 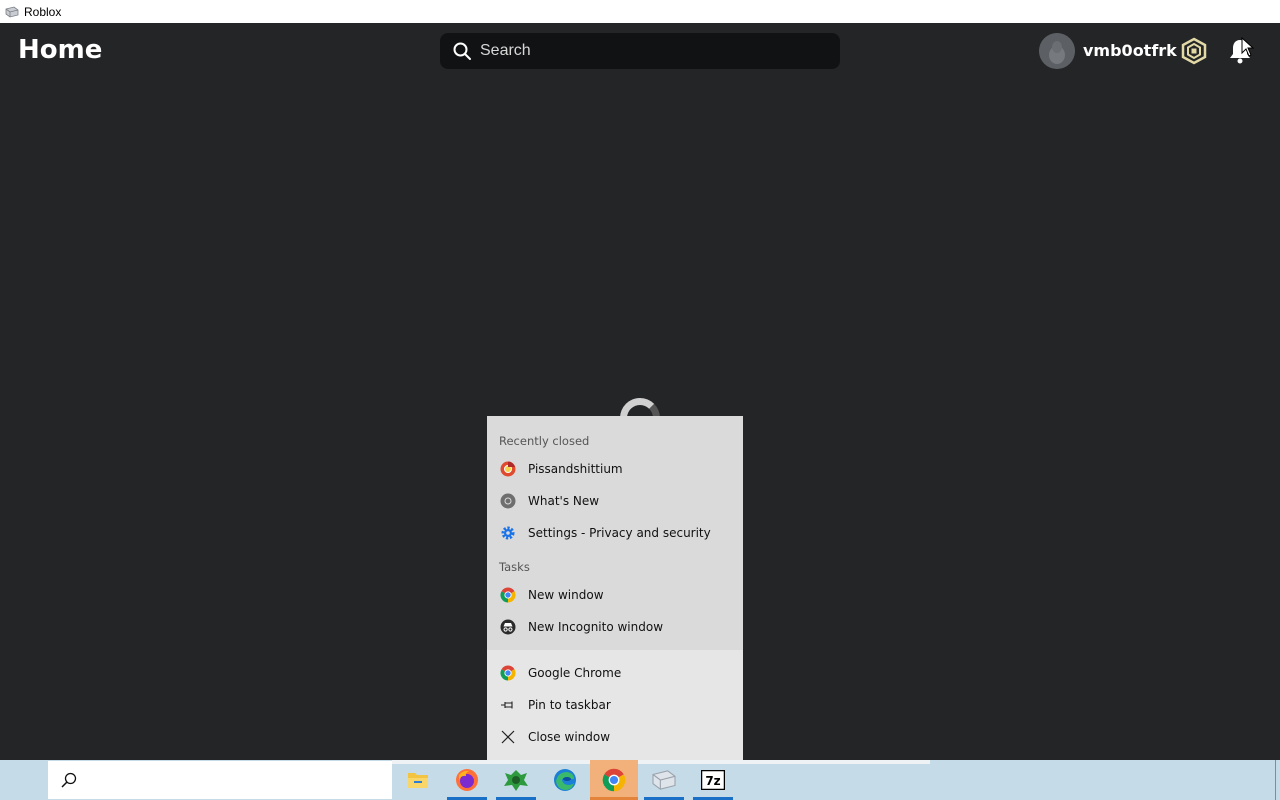 I want to click on taskbar-7zip: 7z, so click(x=713, y=780).